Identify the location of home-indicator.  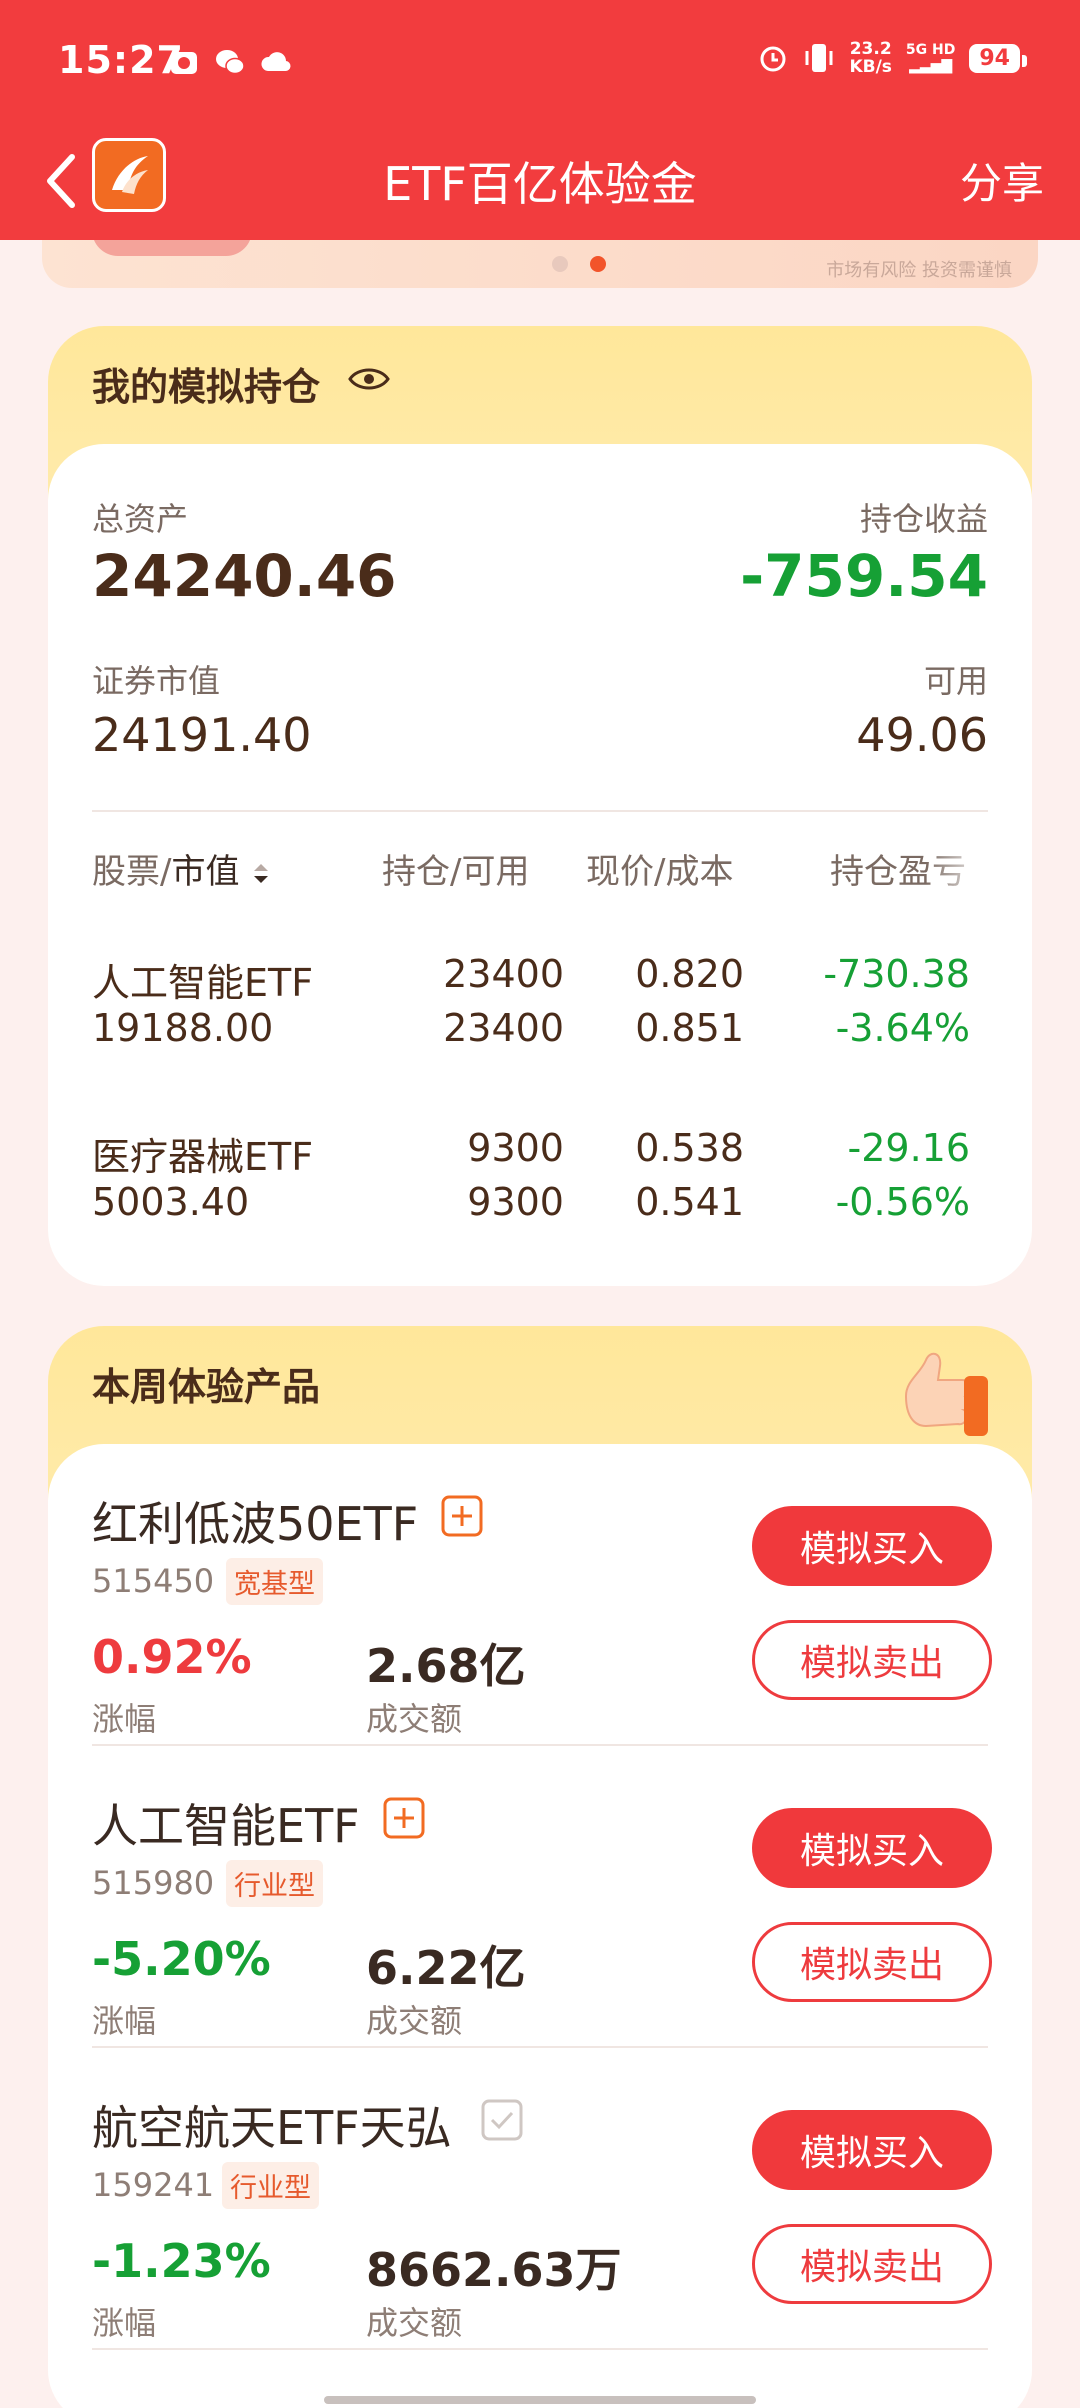
(540, 2400).